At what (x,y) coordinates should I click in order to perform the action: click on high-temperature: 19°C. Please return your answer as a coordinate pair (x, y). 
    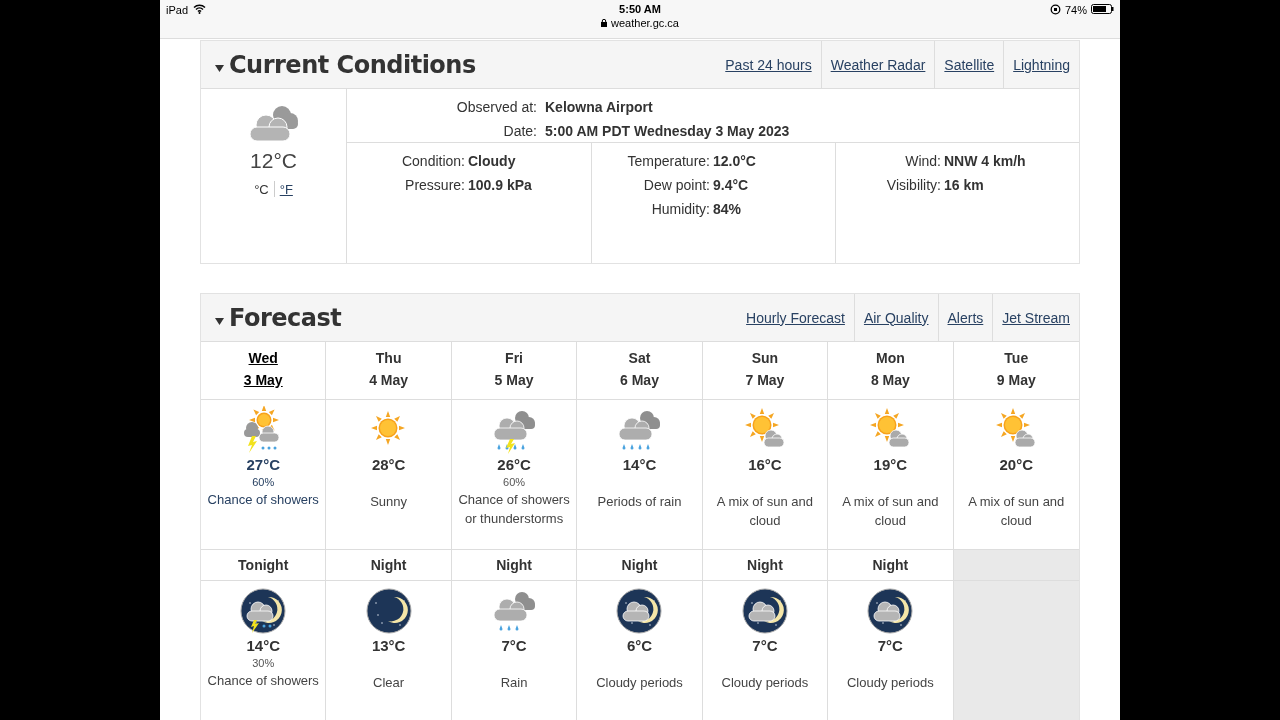
    Looking at the image, I should click on (890, 464).